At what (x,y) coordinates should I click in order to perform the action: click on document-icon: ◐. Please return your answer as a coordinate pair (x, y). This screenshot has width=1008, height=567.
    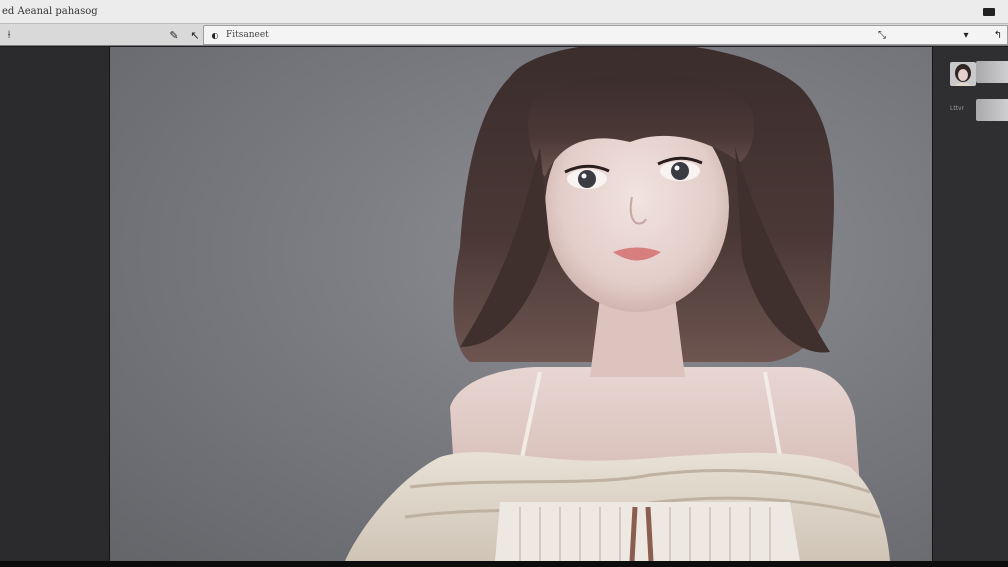
    Looking at the image, I should click on (215, 35).